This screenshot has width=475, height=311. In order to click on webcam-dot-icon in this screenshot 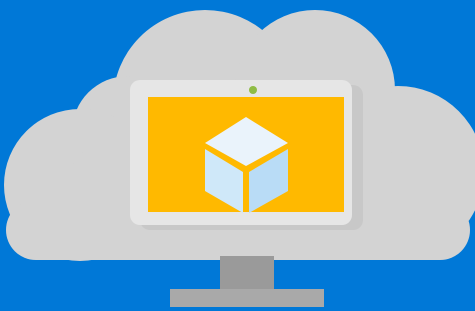, I will do `click(253, 90)`.